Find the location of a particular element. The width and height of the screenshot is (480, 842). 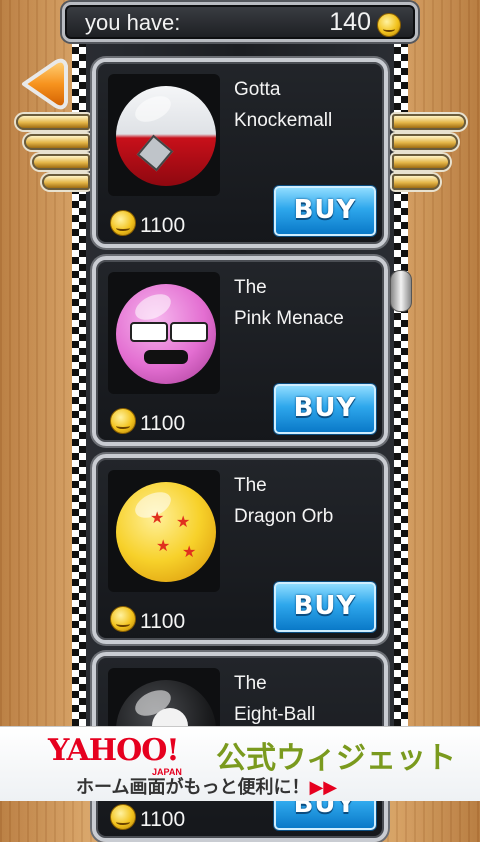

ad-brand-logo: YAHOO! is located at coordinates (114, 750).